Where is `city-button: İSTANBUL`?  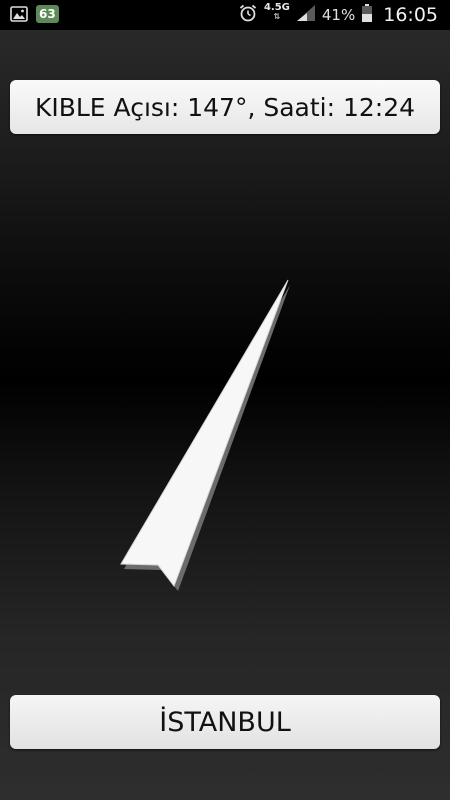
city-button: İSTANBUL is located at coordinates (225, 722).